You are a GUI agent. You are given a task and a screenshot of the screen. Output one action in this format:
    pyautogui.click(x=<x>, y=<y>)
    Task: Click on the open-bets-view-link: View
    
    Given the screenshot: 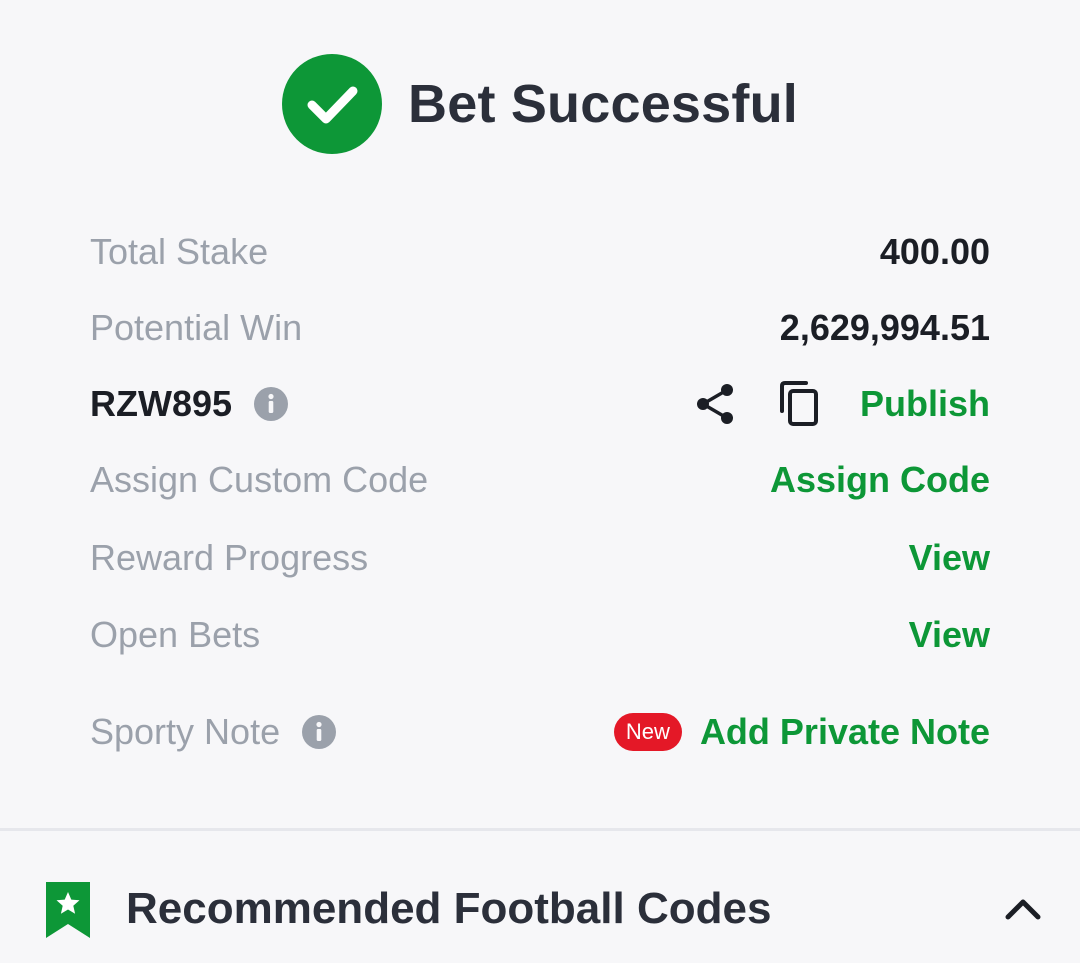 What is the action you would take?
    pyautogui.click(x=949, y=635)
    